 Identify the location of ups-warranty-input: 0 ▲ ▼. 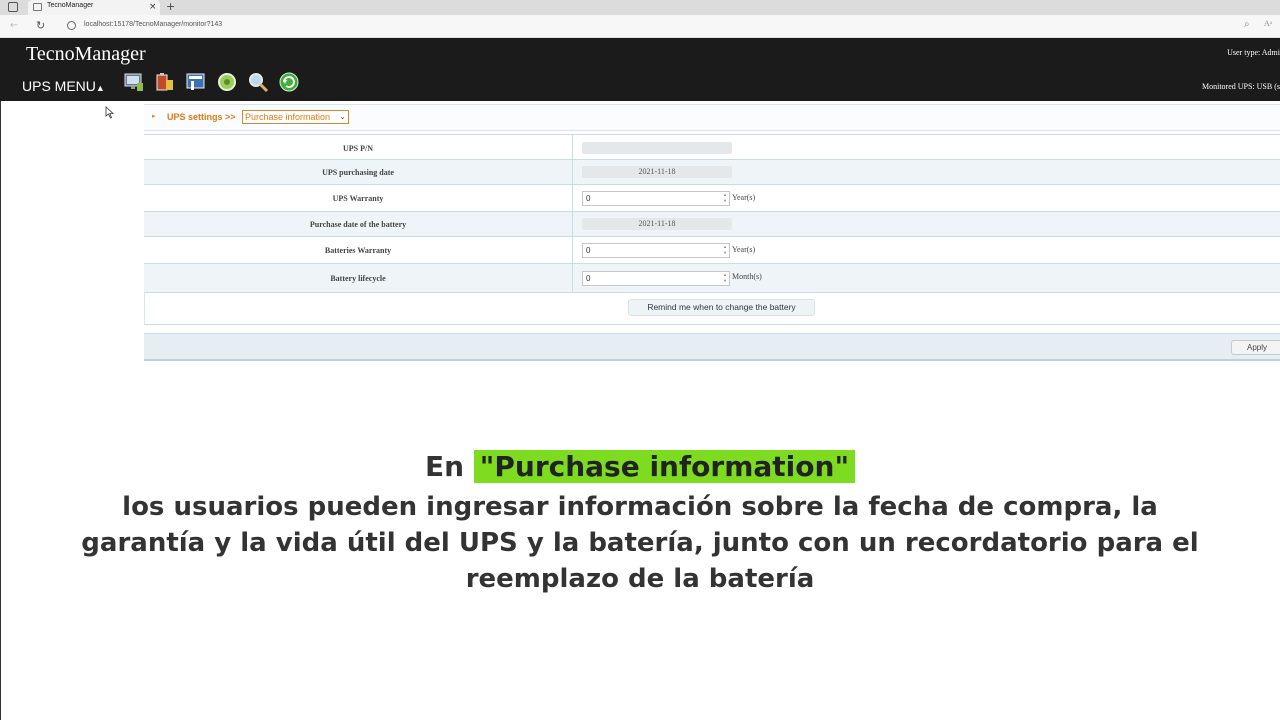
(656, 198).